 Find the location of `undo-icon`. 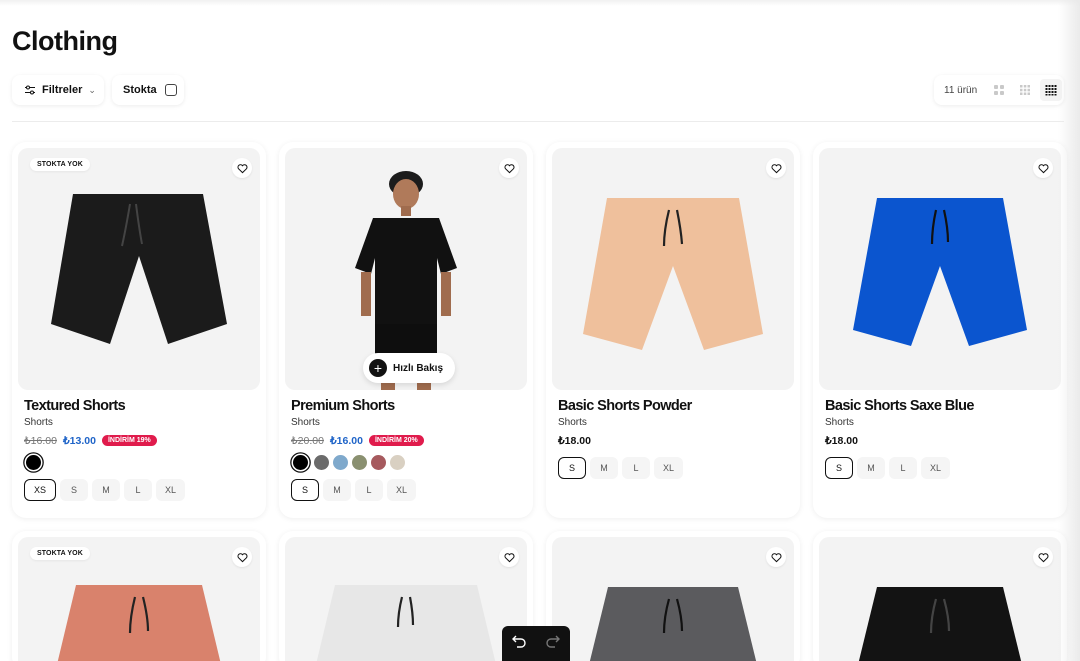

undo-icon is located at coordinates (519, 643).